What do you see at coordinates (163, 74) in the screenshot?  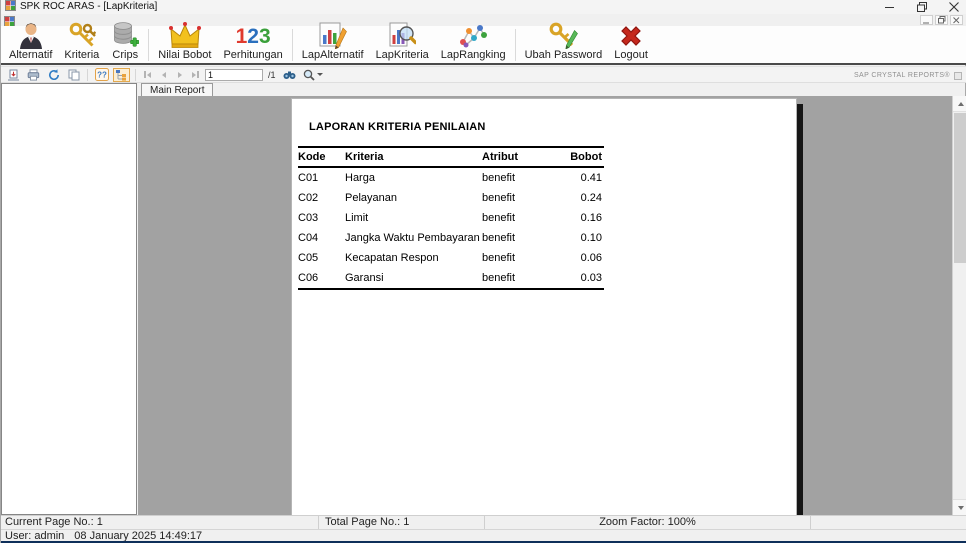 I see `previous-page-button` at bounding box center [163, 74].